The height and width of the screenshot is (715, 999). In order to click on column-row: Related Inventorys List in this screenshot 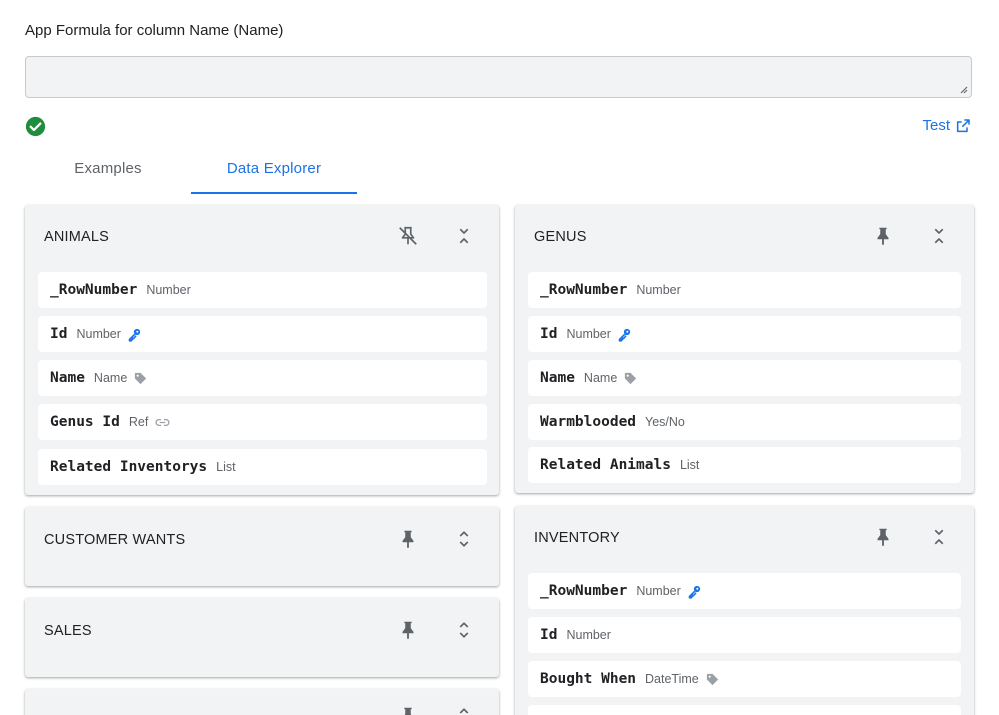, I will do `click(262, 467)`.